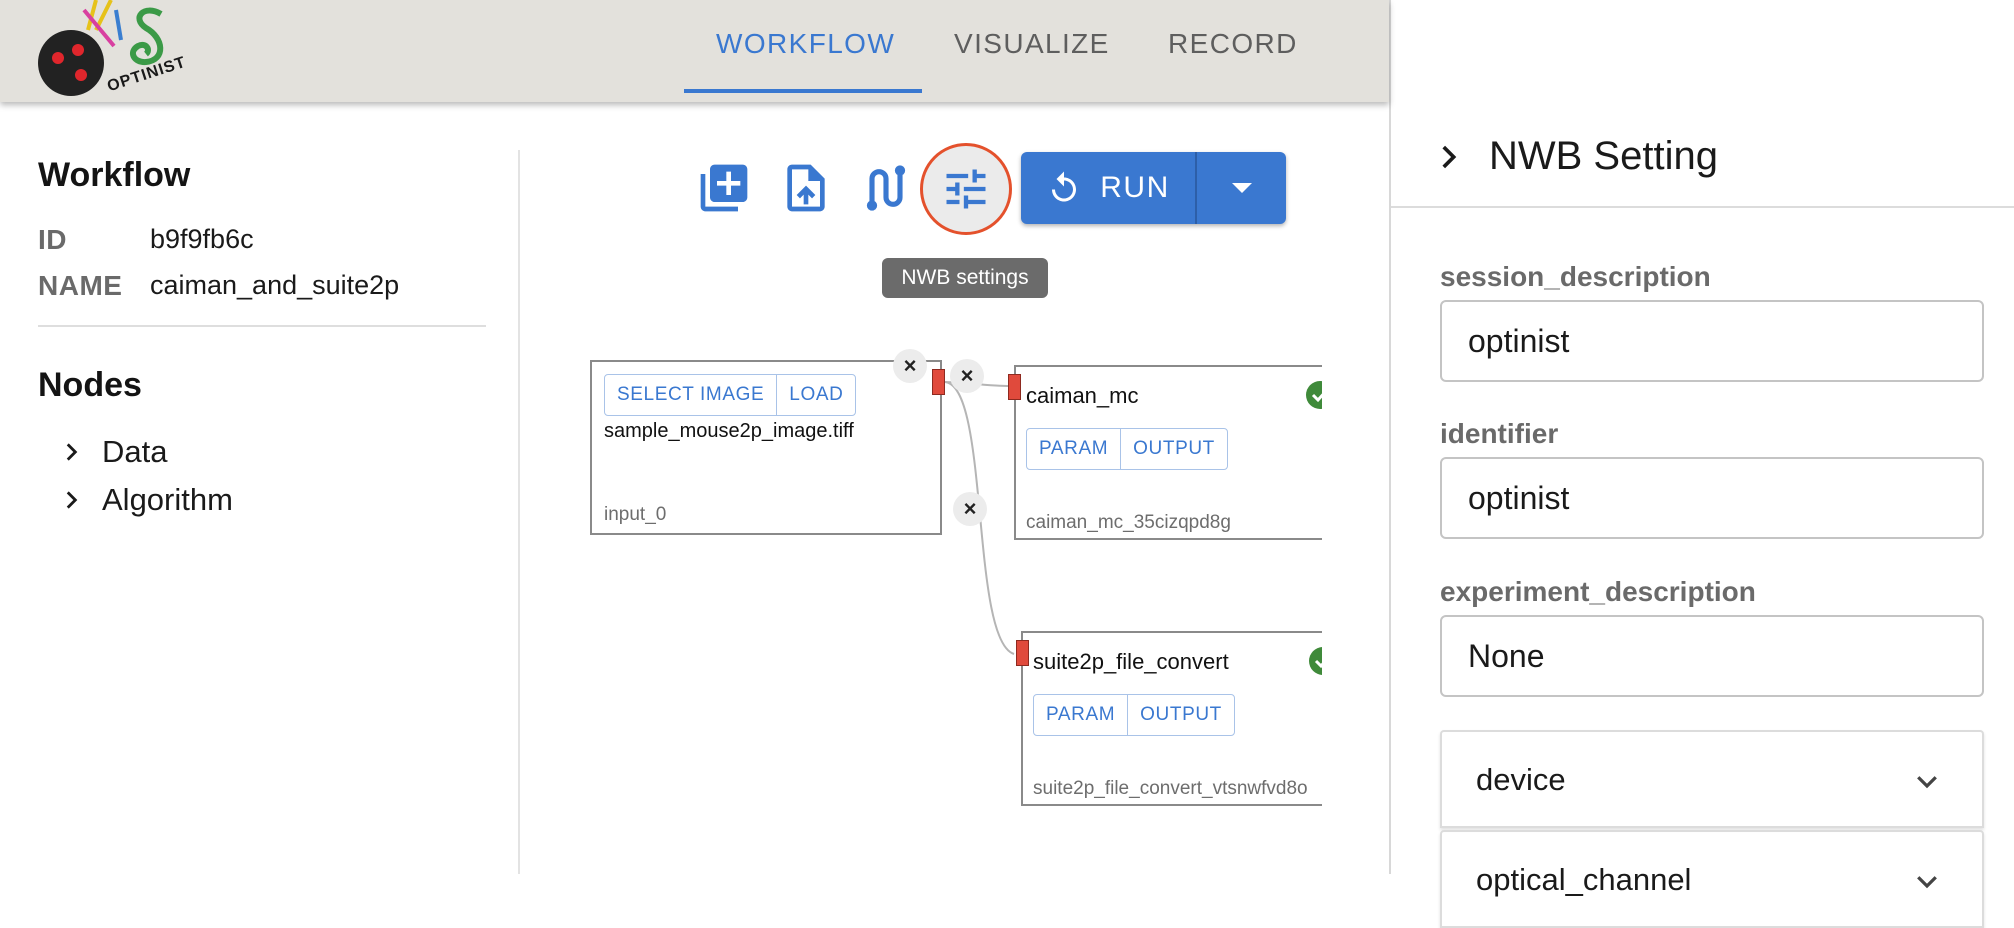 The width and height of the screenshot is (2014, 928). I want to click on input-node-button-group: SELECT IMAGE LOAD, so click(730, 395).